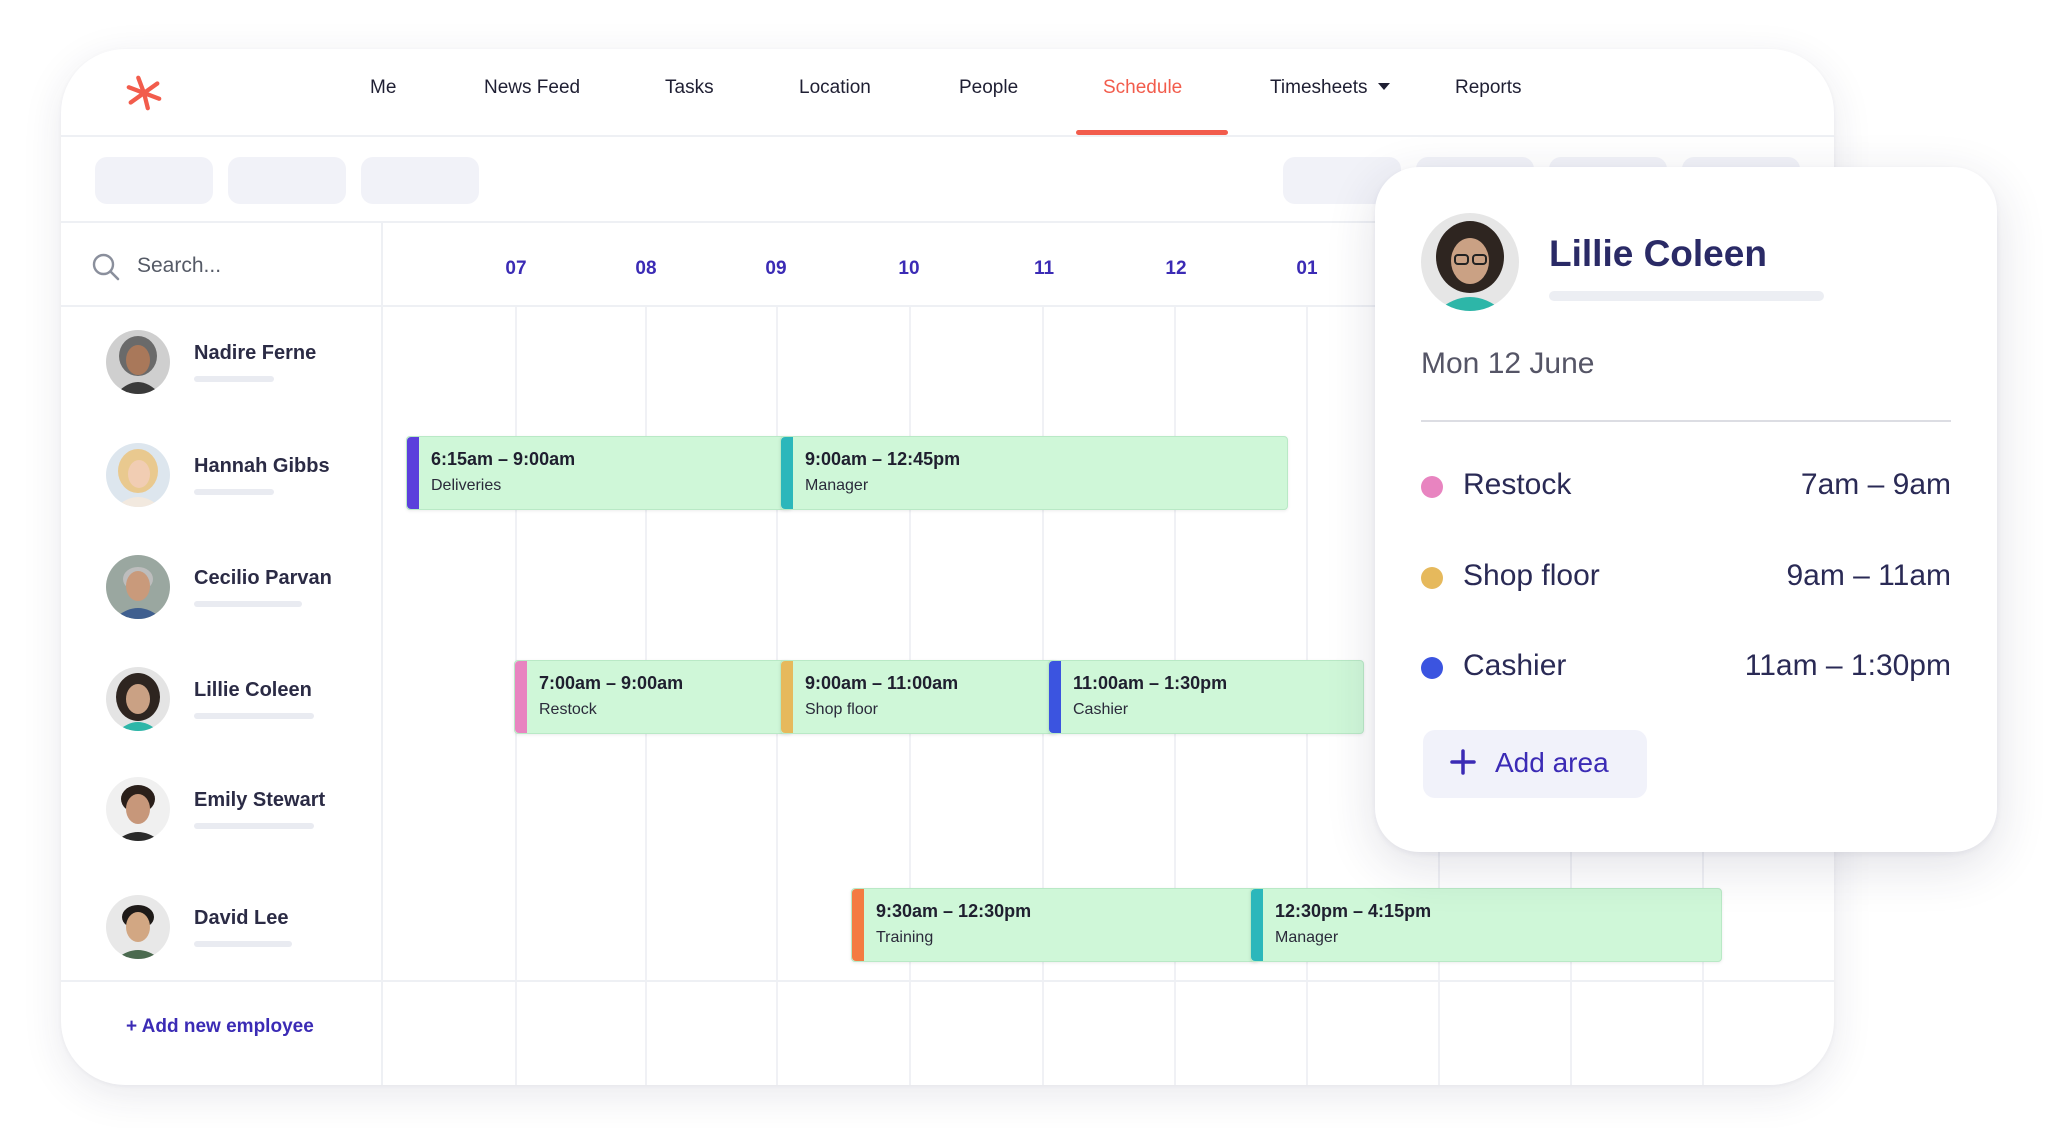  I want to click on shift-time: 7:00am – 9:00am, so click(611, 683).